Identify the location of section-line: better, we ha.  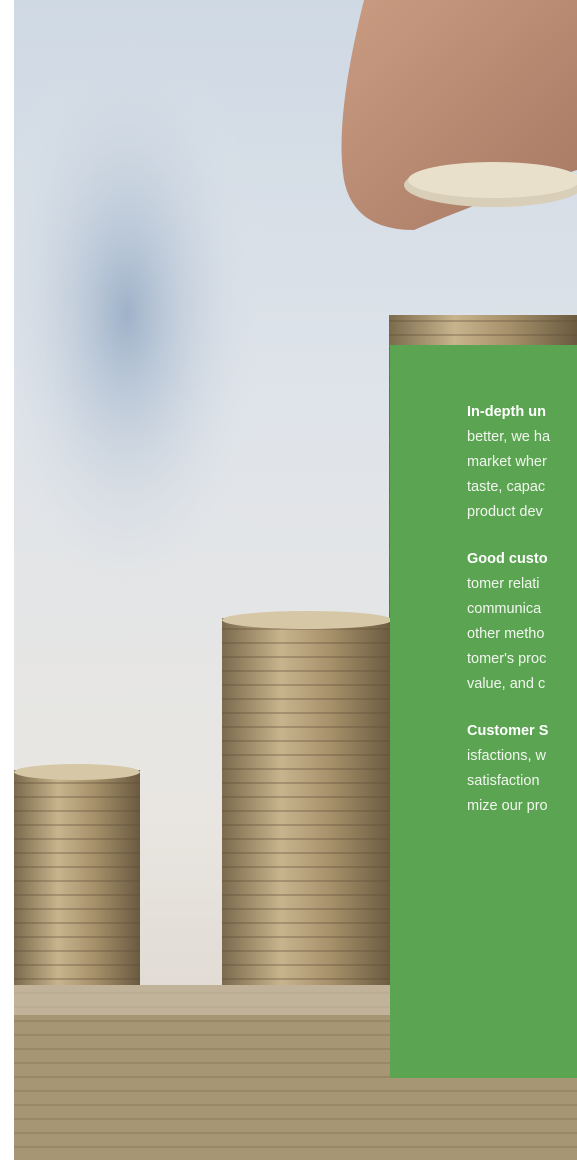
(509, 437).